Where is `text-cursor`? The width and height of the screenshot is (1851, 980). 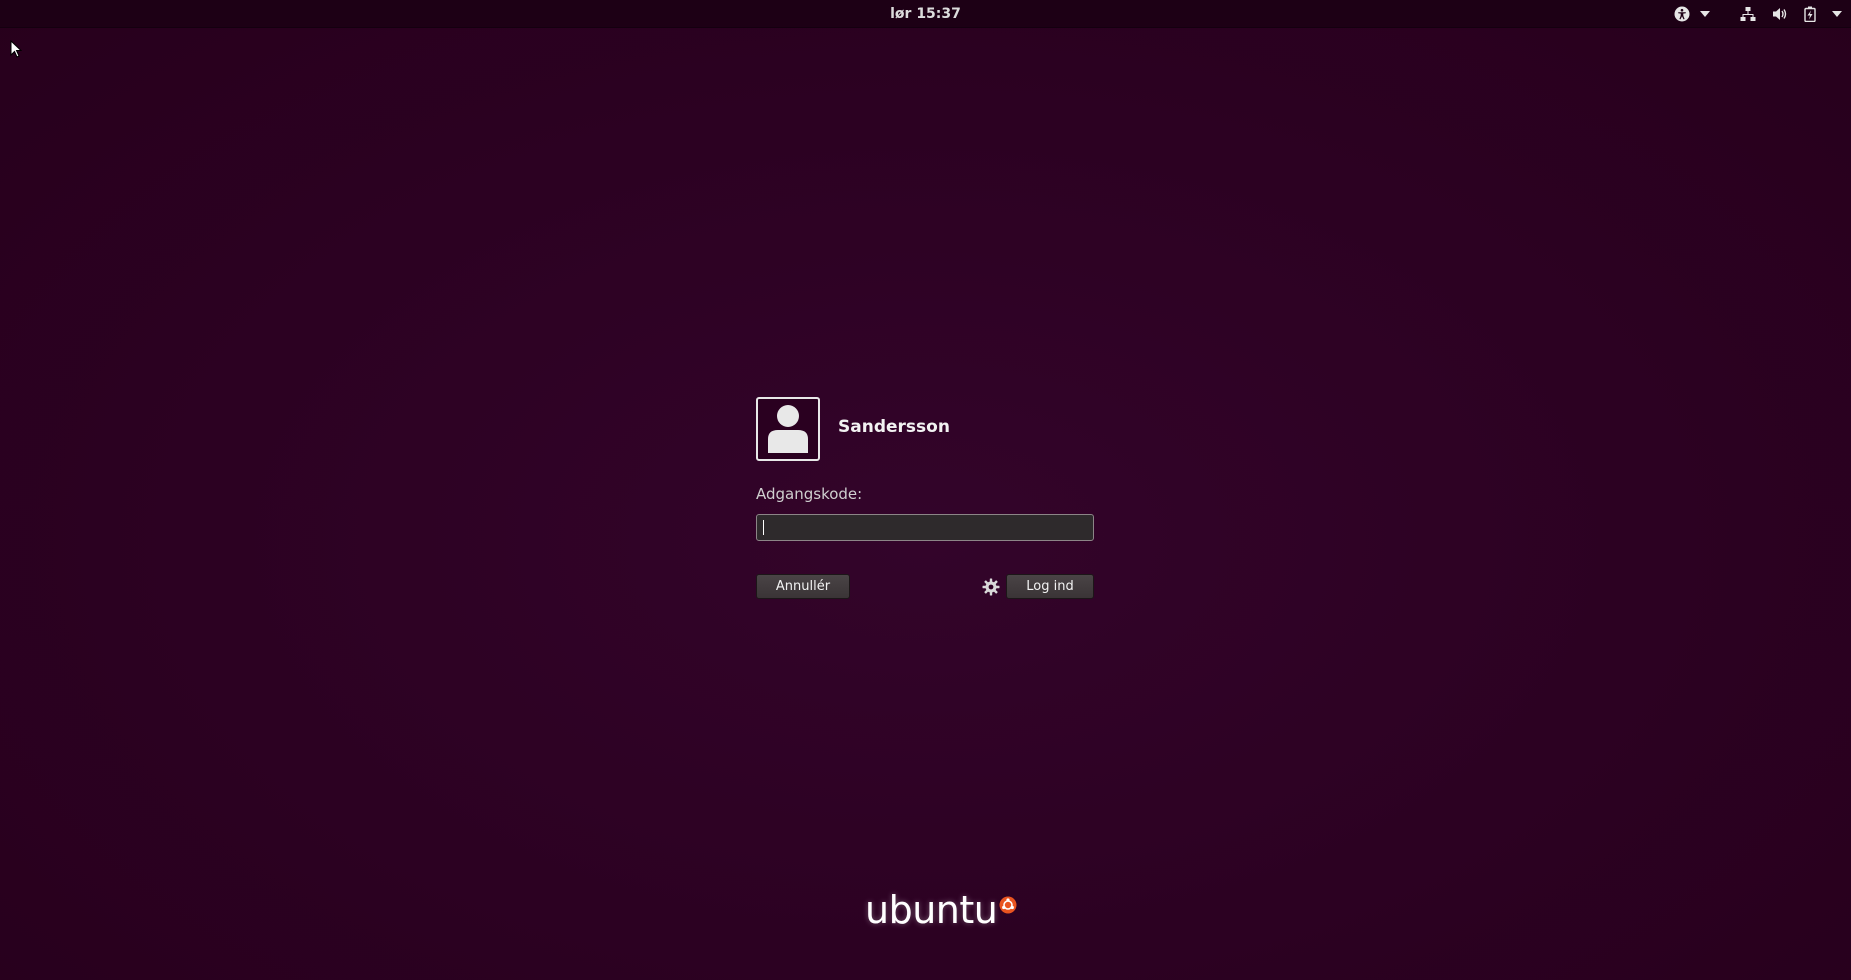 text-cursor is located at coordinates (763, 527).